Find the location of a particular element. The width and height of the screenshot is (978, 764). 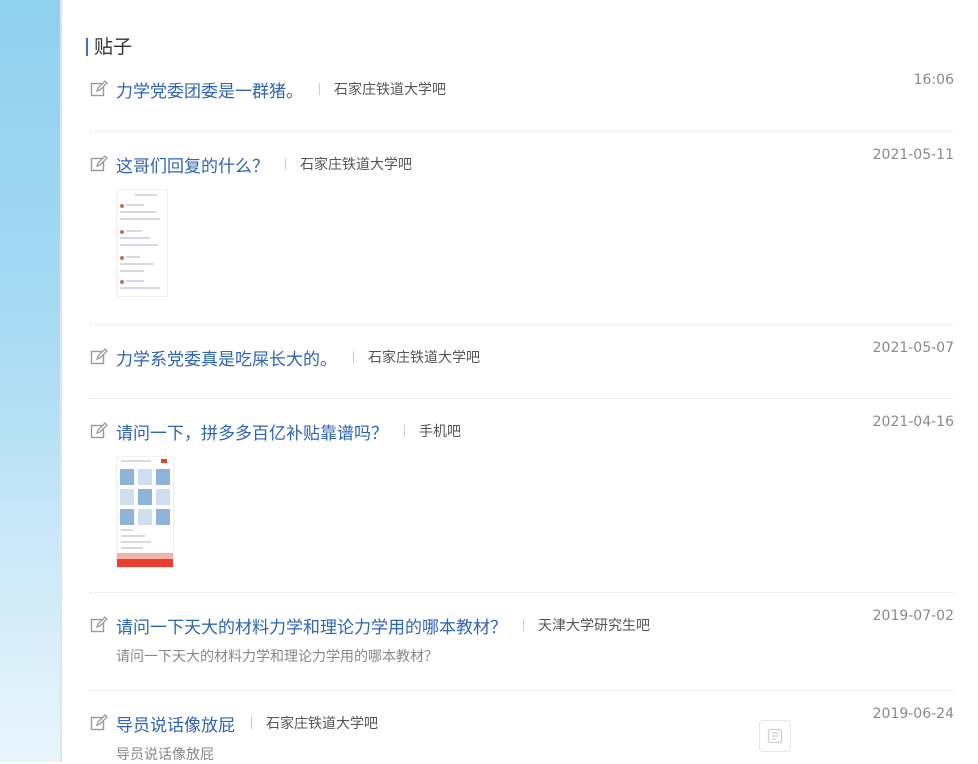

post-item: 力学系党委真是吃屎长大的。 石家庄铁道大学吧 2021-05-07 is located at coordinates (522, 355).